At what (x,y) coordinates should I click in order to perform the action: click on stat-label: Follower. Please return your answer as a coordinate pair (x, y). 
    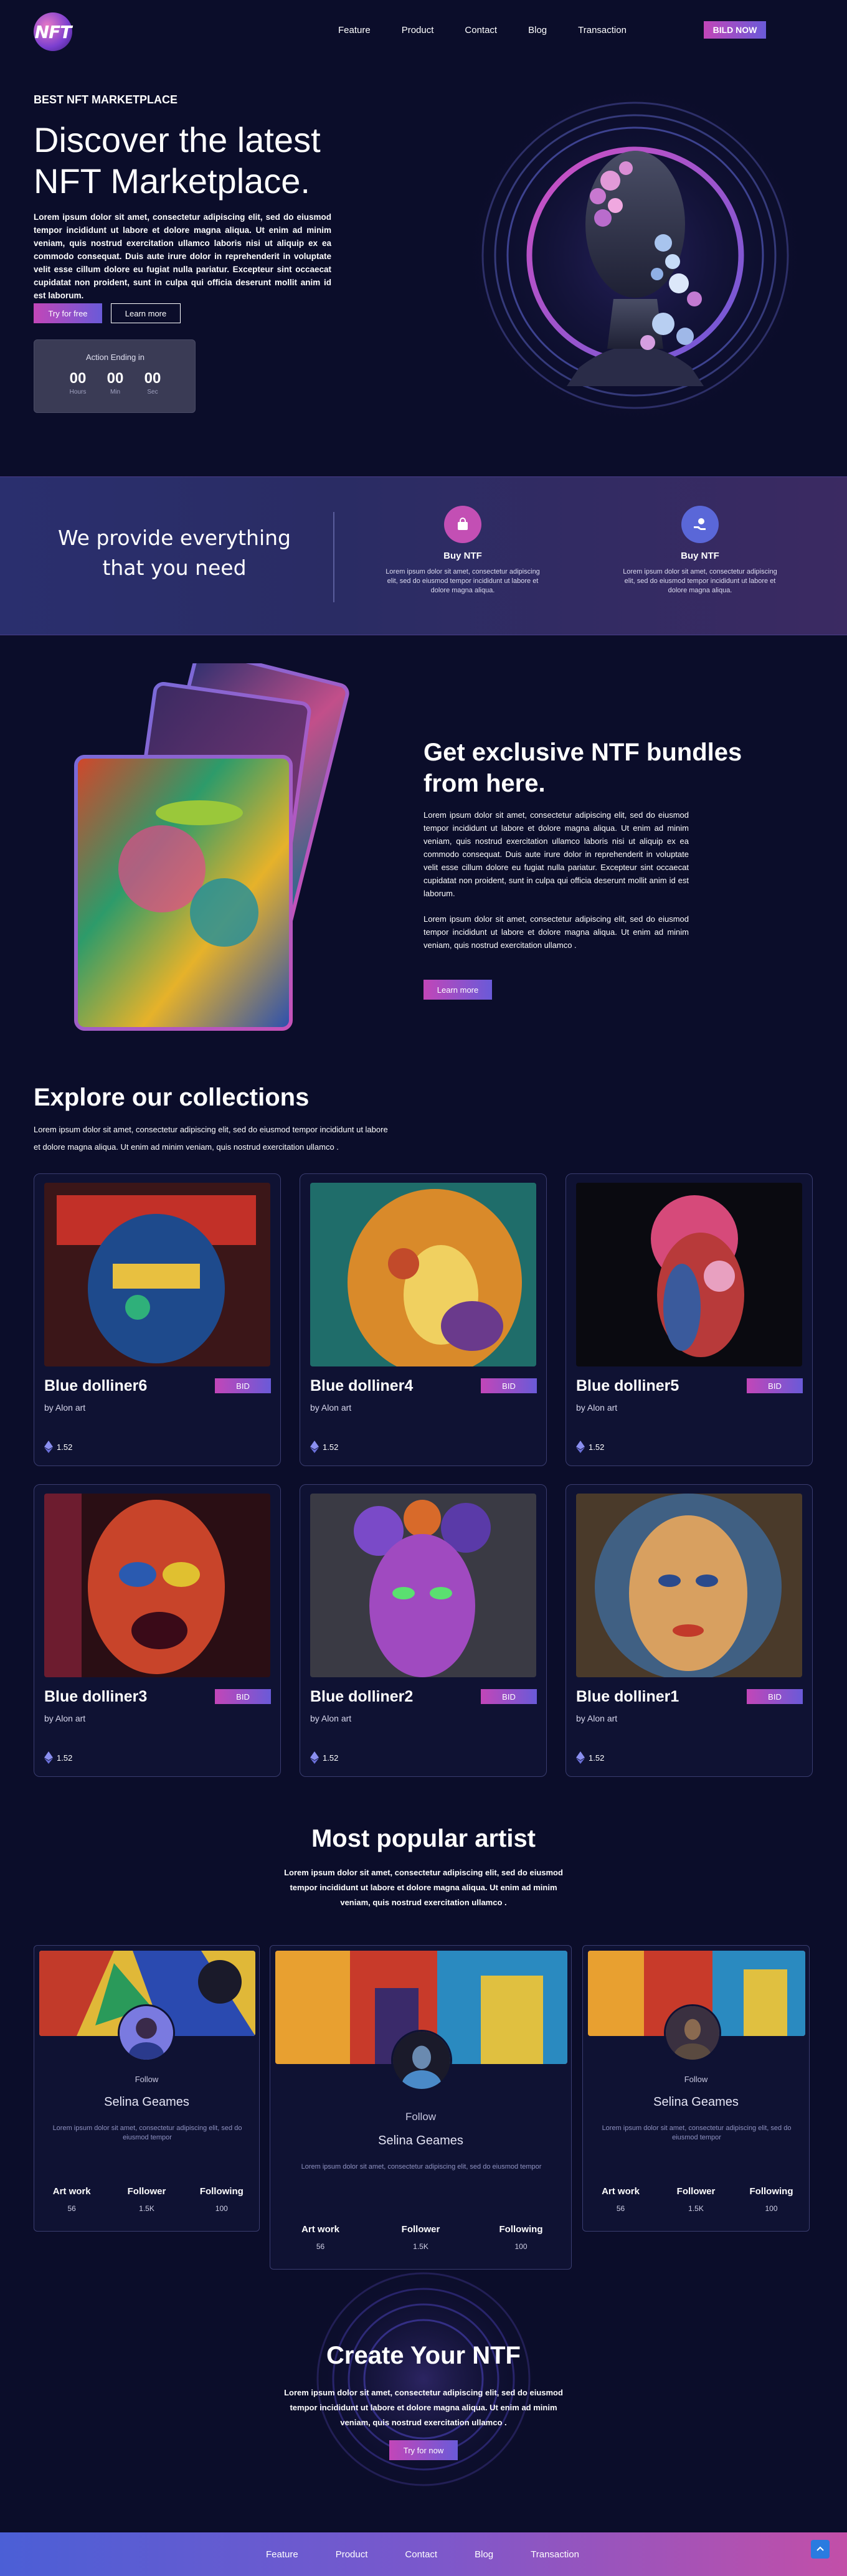
    Looking at the image, I should click on (420, 2229).